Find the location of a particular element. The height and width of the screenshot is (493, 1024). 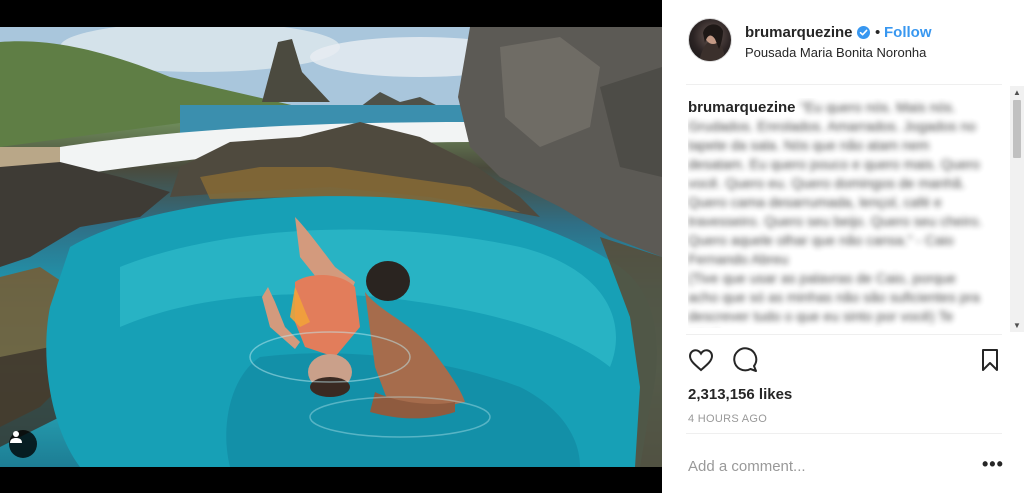

caption-scrollbar: ▲ ▼ is located at coordinates (1017, 209).